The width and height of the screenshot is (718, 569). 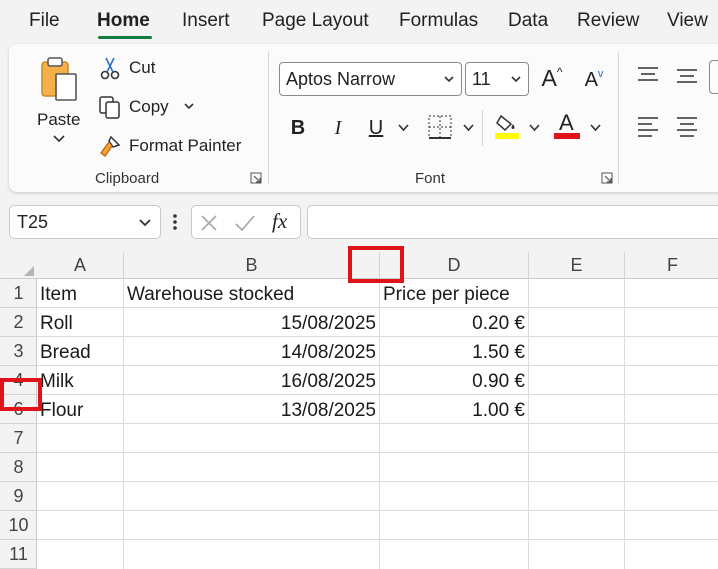 What do you see at coordinates (80, 352) in the screenshot?
I see `cell-a3: Bread` at bounding box center [80, 352].